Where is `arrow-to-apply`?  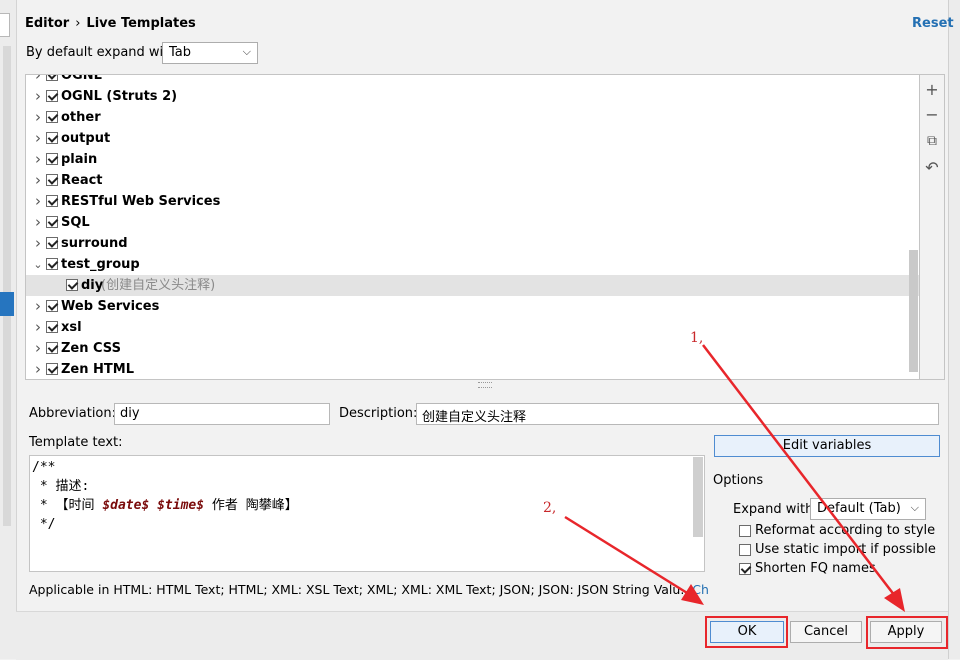
arrow-to-apply is located at coordinates (803, 478).